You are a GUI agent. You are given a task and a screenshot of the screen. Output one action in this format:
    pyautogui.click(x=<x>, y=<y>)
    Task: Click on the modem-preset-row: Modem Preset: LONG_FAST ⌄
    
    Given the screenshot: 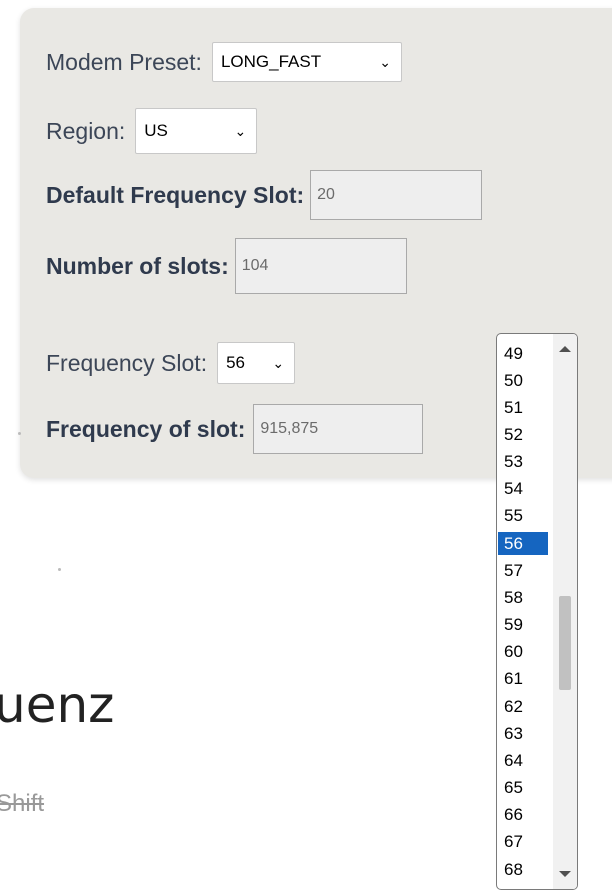 What is the action you would take?
    pyautogui.click(x=224, y=62)
    